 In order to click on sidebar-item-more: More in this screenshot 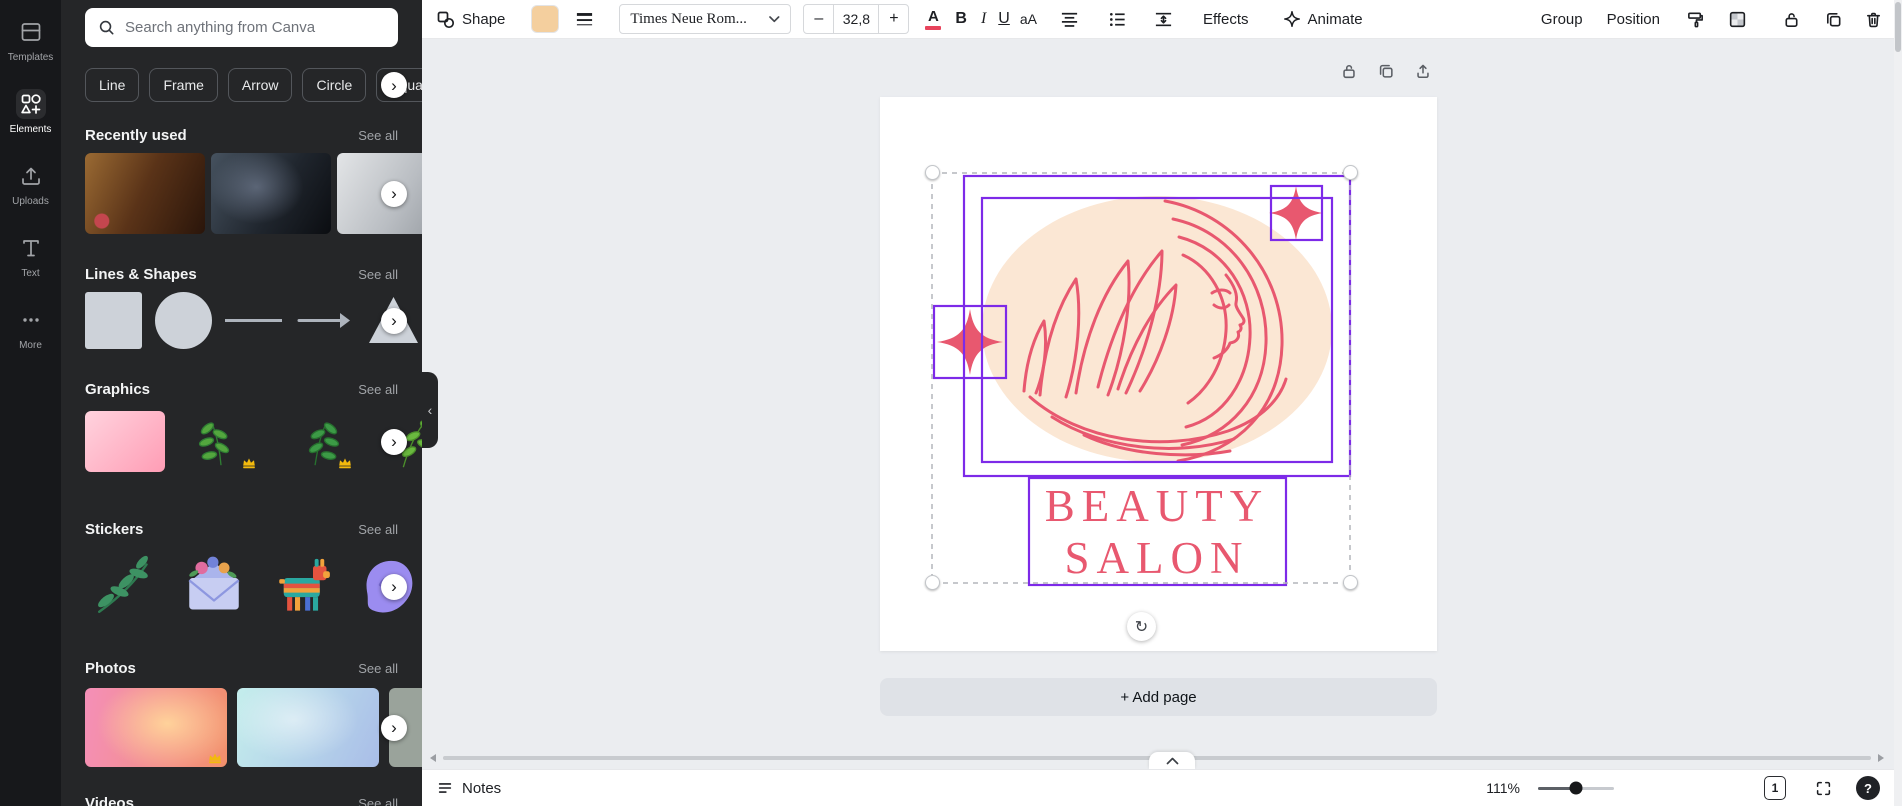, I will do `click(30, 328)`.